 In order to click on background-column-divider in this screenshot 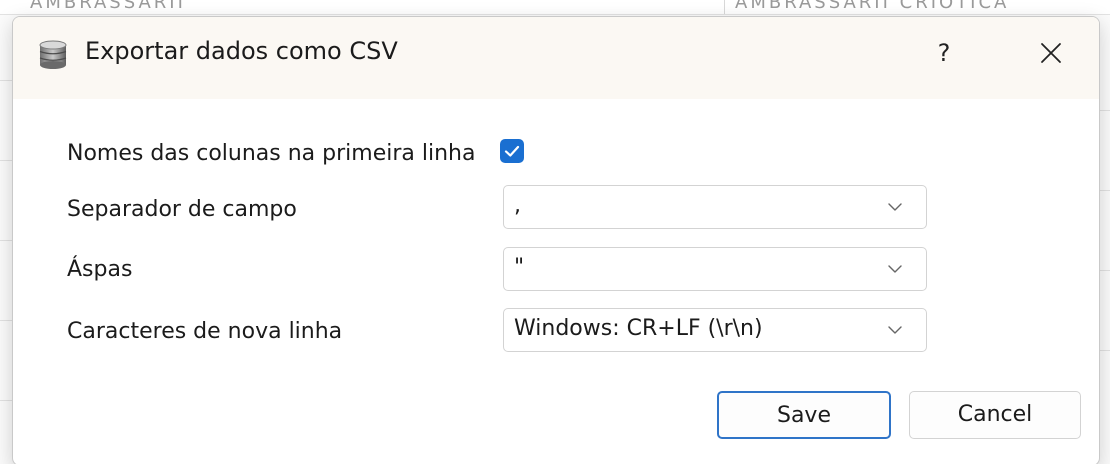, I will do `click(724, 7)`.